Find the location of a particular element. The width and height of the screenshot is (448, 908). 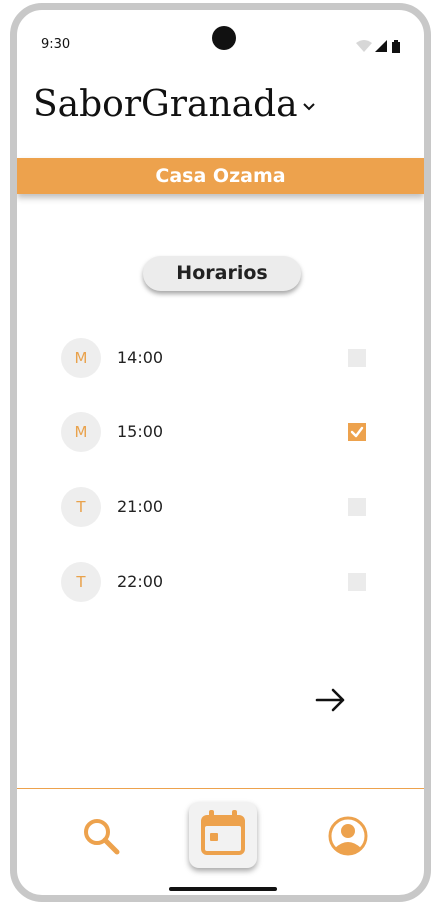

front-camera is located at coordinates (224, 38).